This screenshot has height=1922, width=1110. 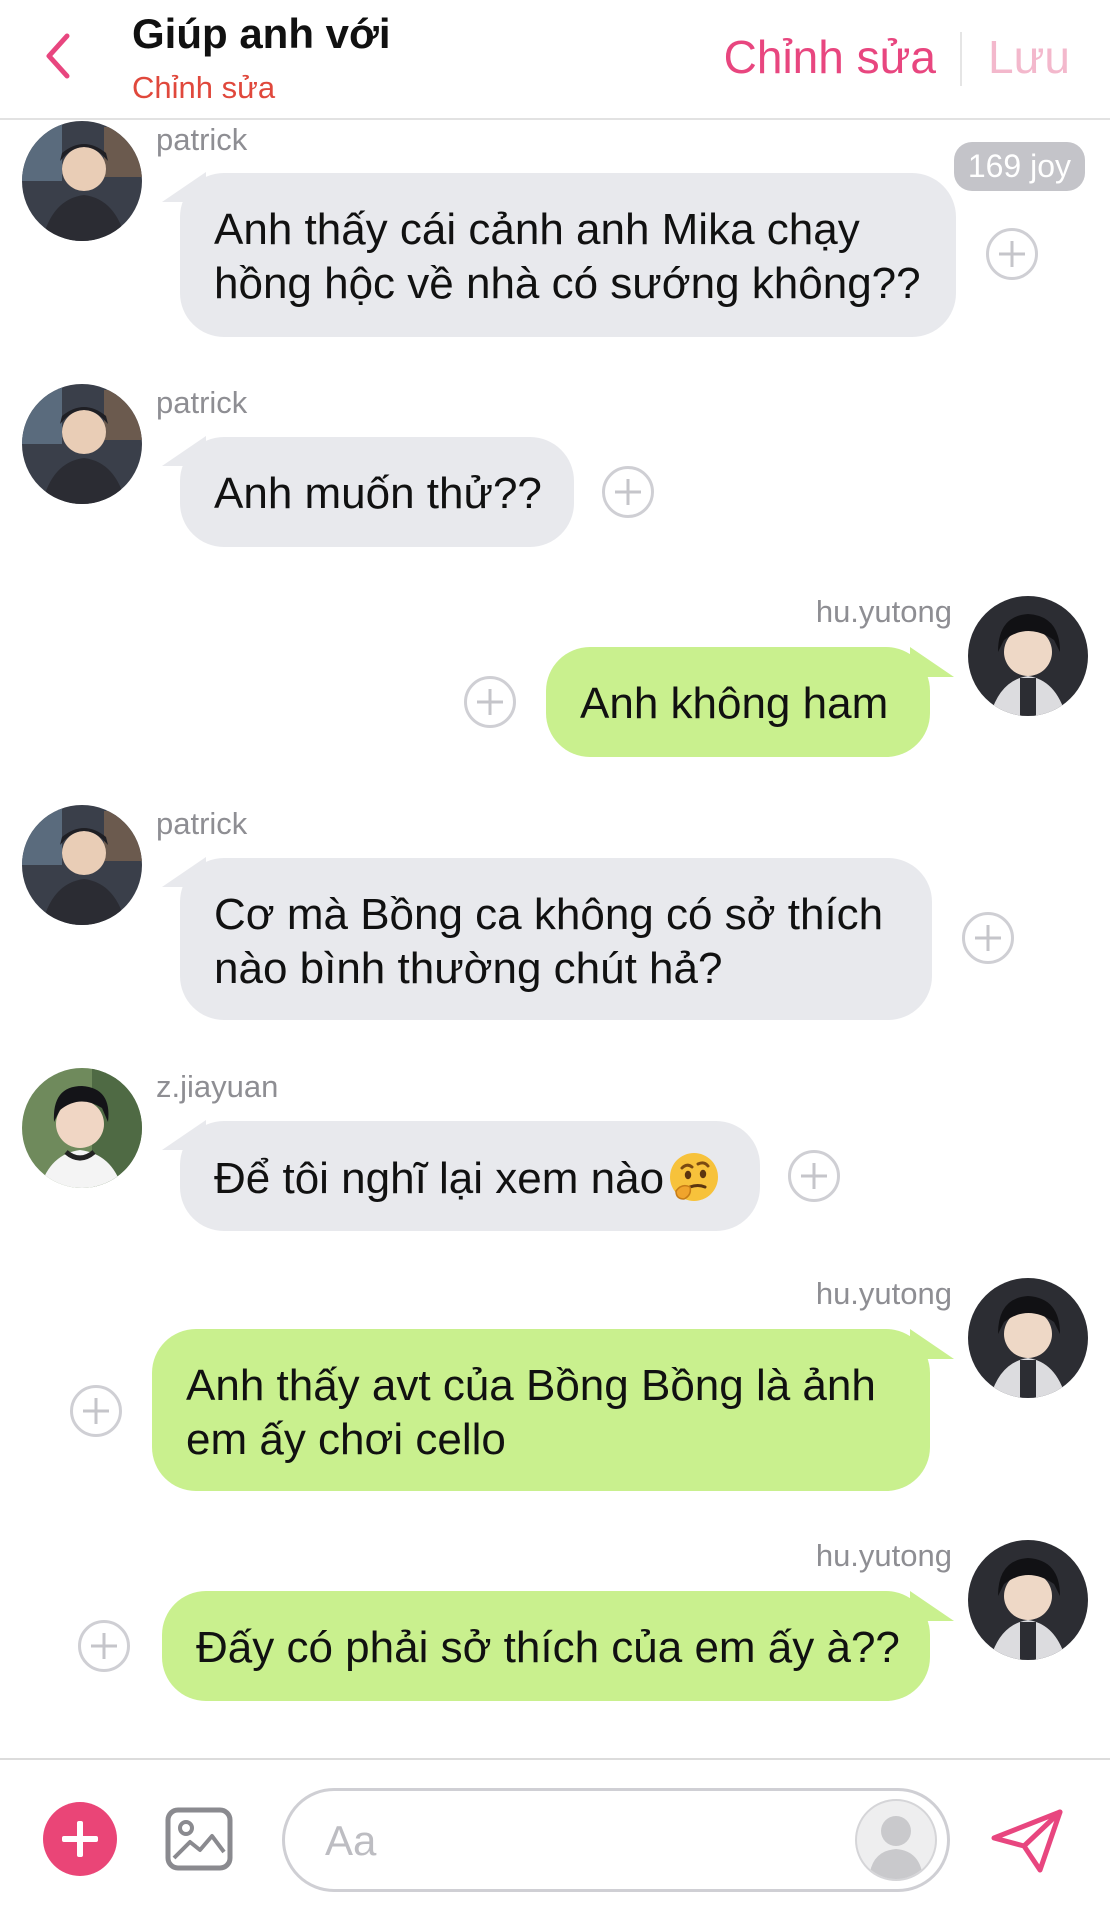 I want to click on edit-button: Chỉnh sửa, so click(x=830, y=57).